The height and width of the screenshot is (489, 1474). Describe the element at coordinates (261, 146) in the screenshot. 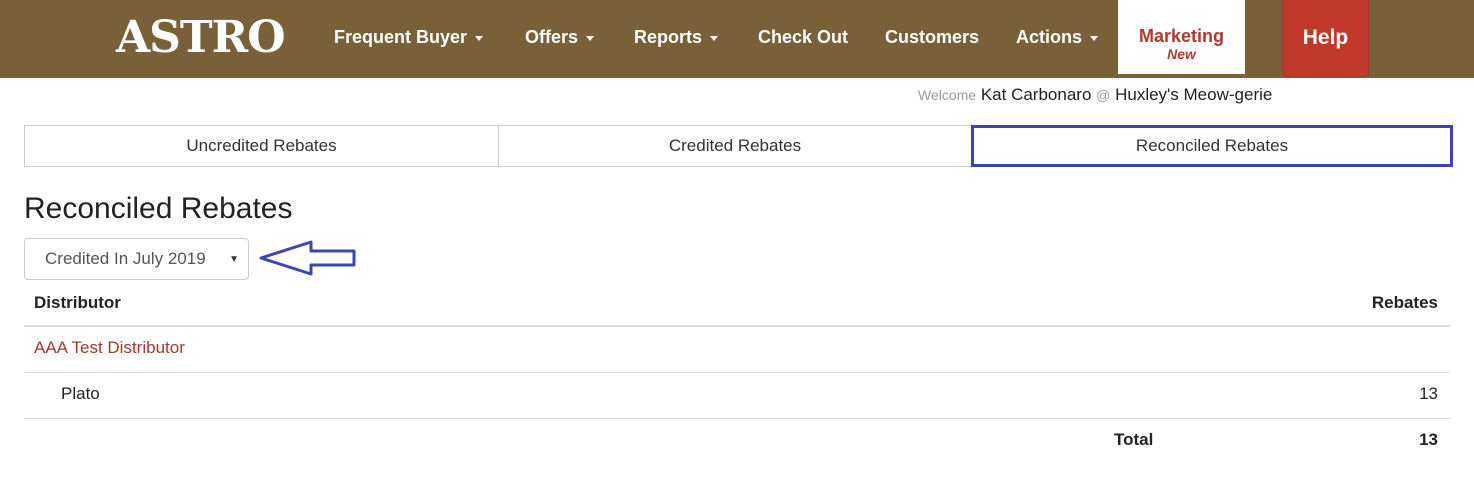

I see `tab-uncredited-rebates: Uncredited Rebates` at that location.